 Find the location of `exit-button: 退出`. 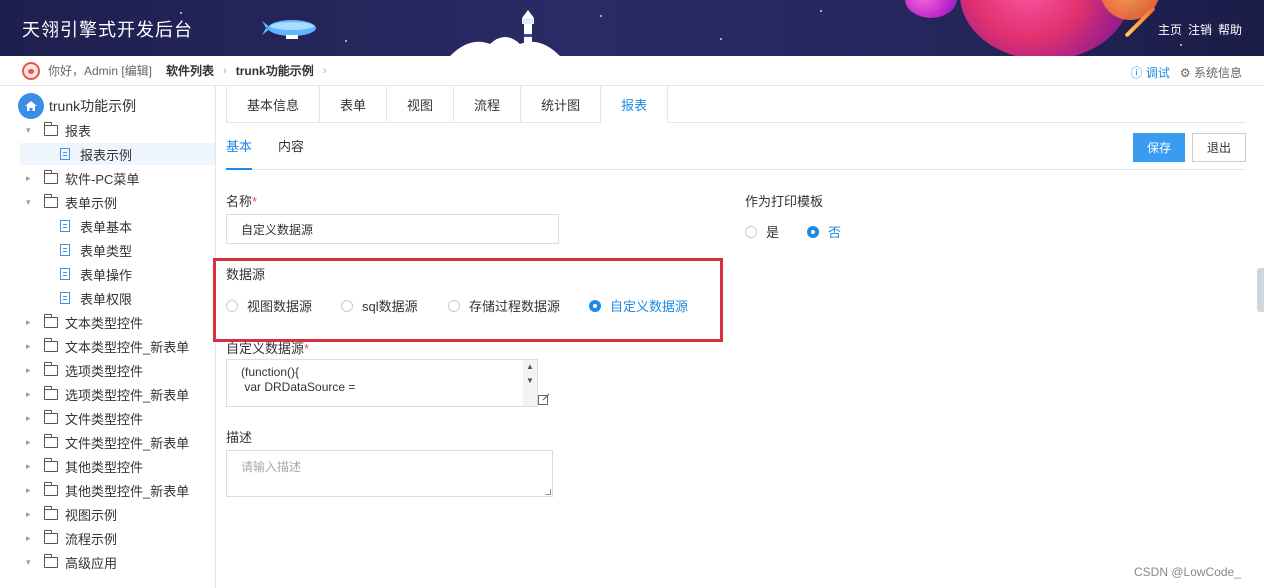

exit-button: 退出 is located at coordinates (1219, 147).